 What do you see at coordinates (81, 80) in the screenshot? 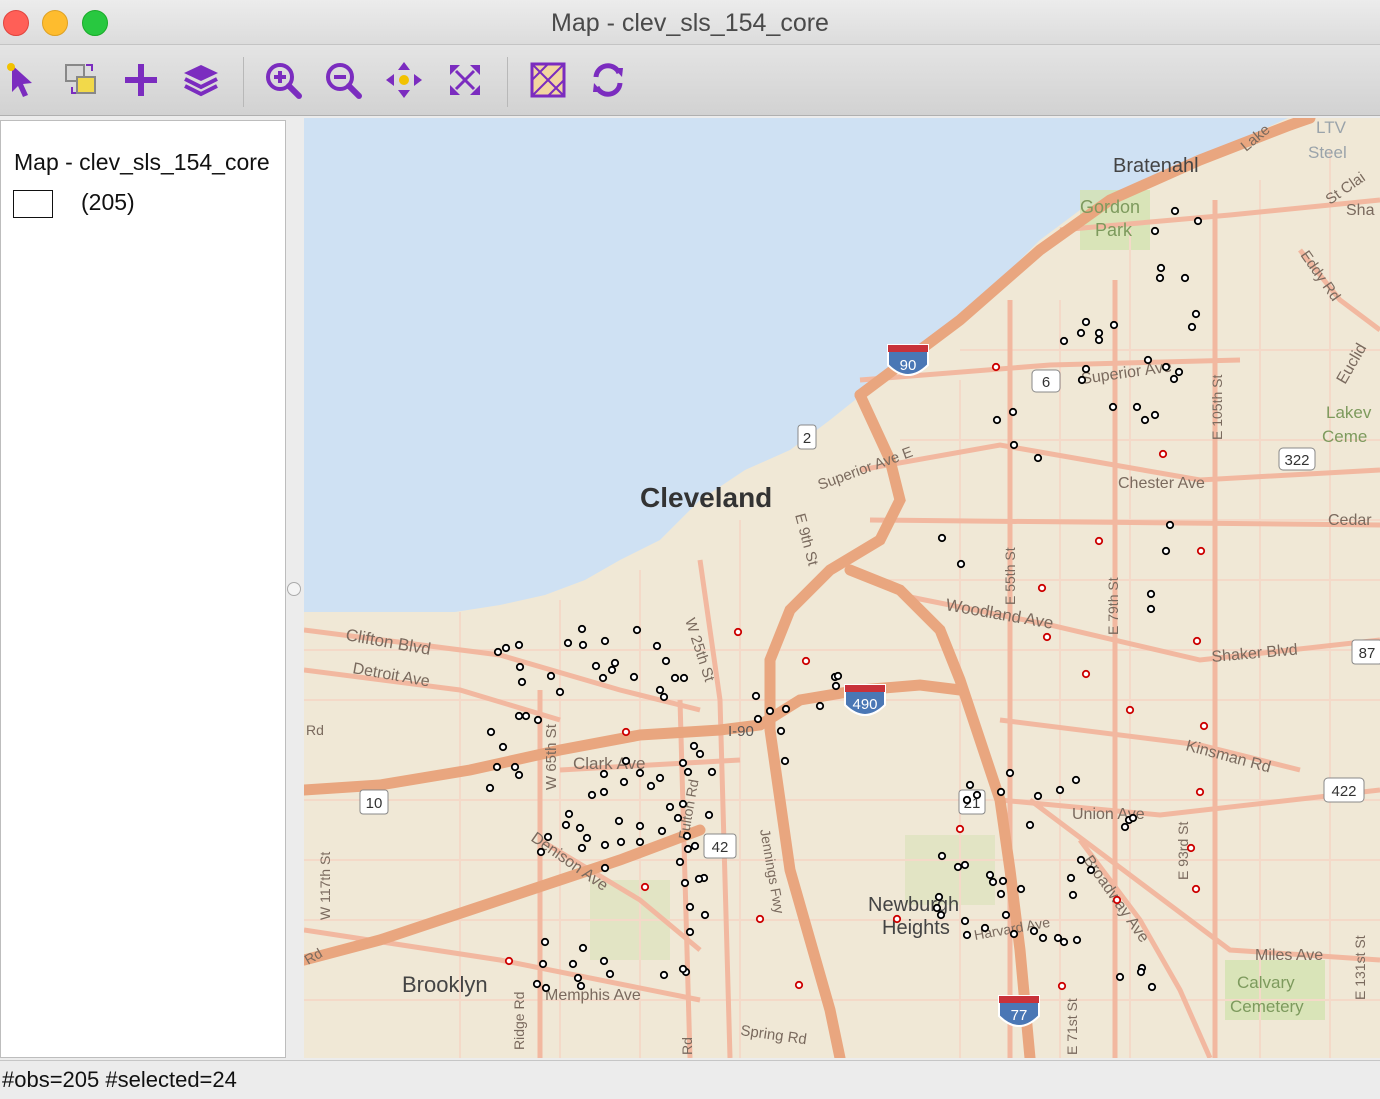
I see `copy-image-button` at bounding box center [81, 80].